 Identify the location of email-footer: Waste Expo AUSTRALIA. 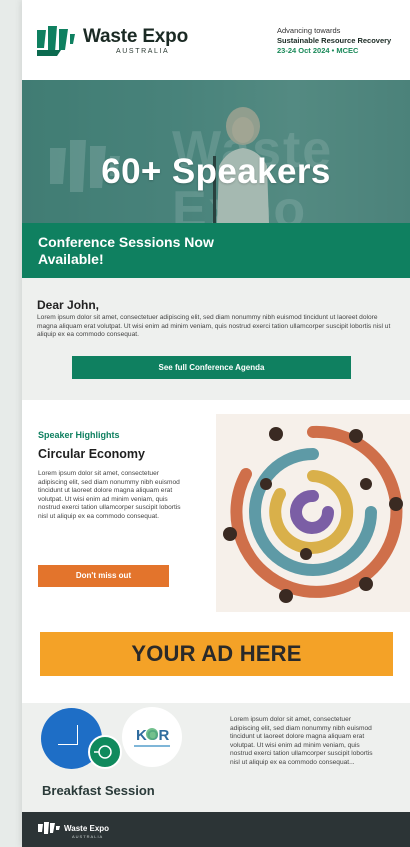
(216, 829).